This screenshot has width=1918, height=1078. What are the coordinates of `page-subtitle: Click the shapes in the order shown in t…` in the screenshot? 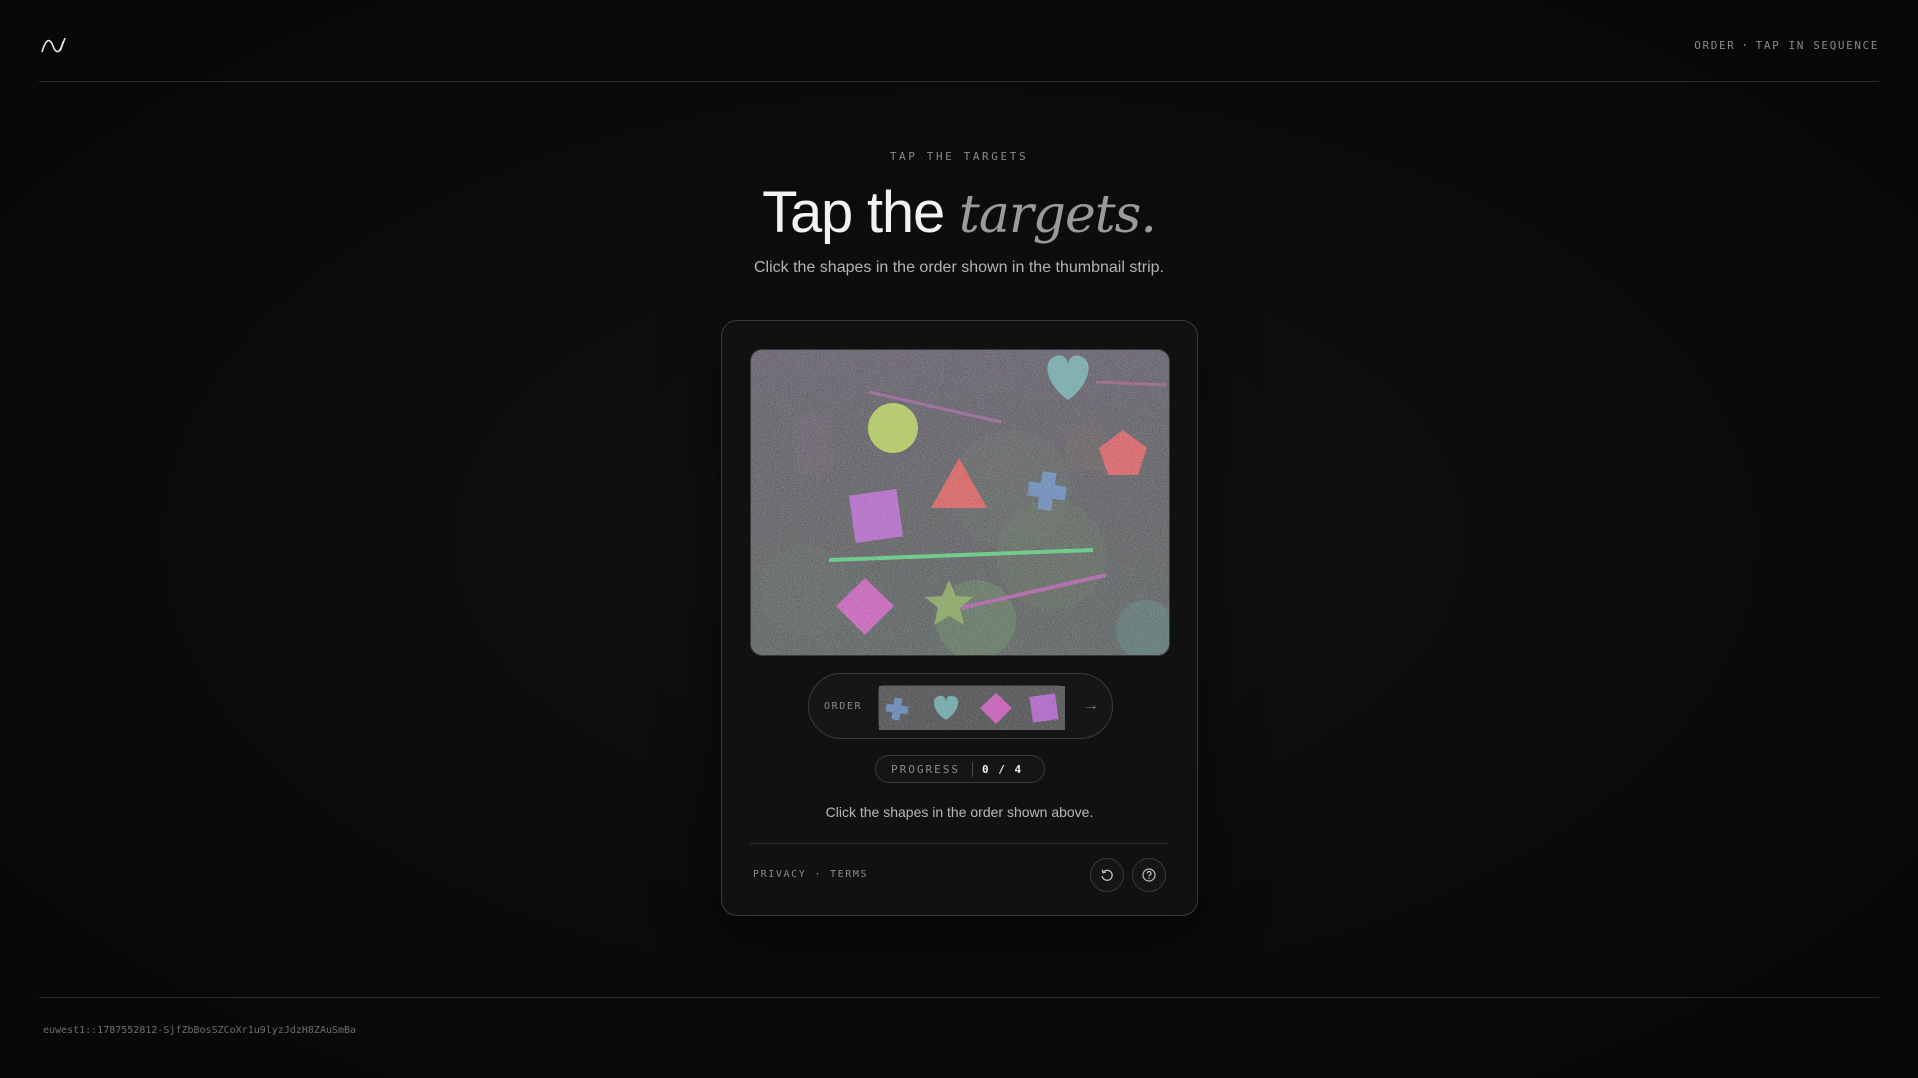 It's located at (959, 267).